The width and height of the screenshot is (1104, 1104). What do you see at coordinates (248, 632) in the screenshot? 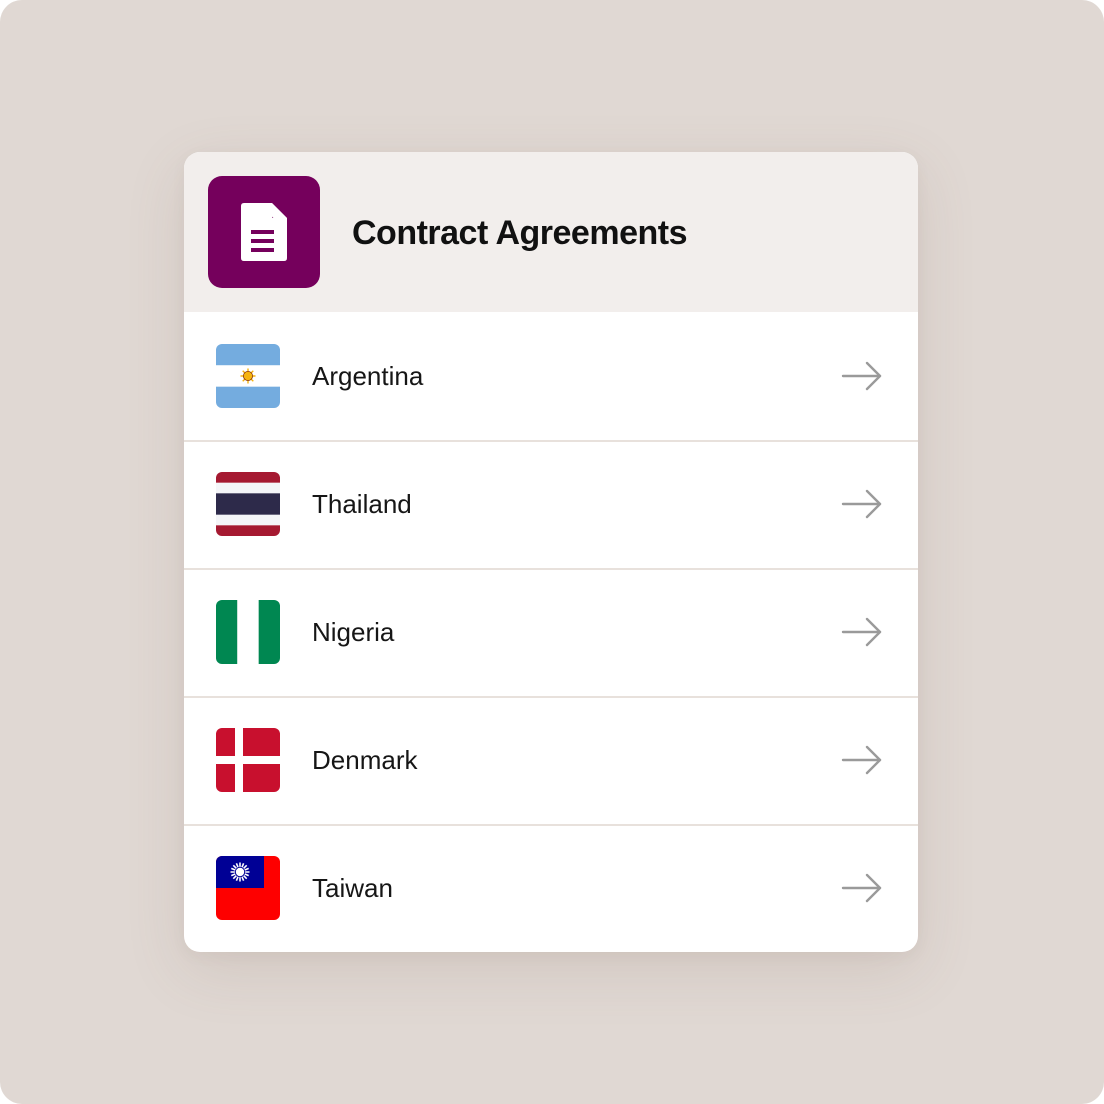
I see `nigeria-flag-icon` at bounding box center [248, 632].